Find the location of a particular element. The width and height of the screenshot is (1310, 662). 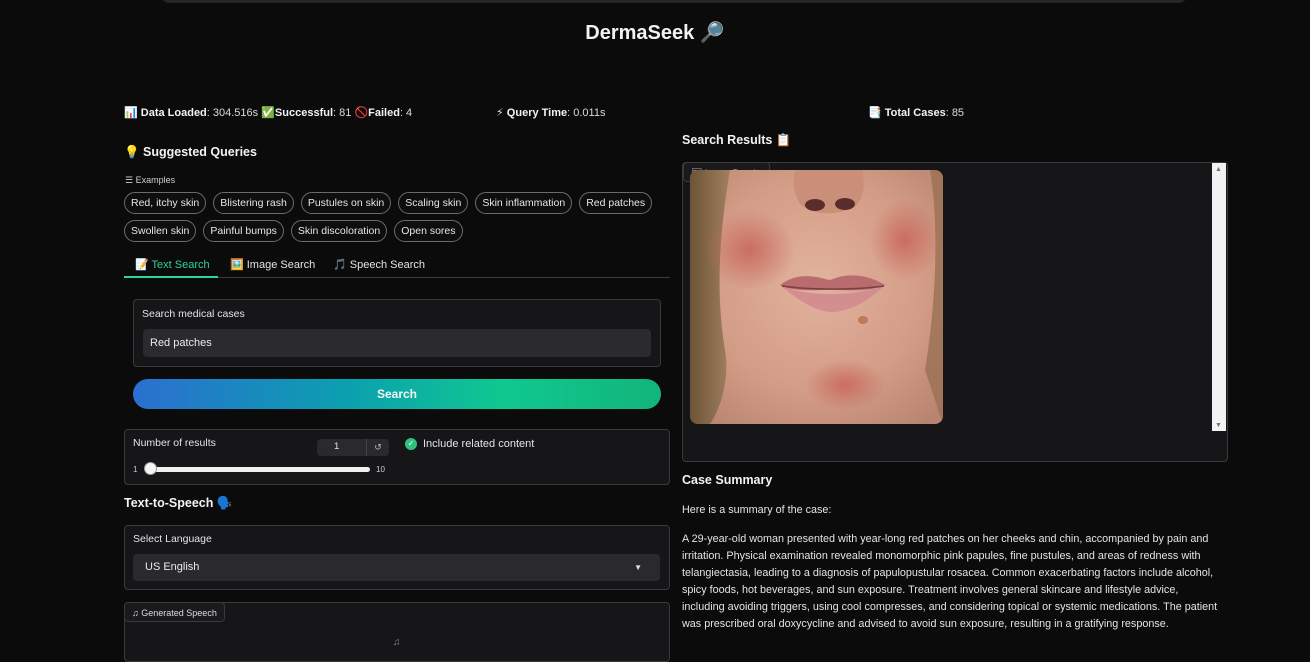

active-tab-indicator is located at coordinates (171, 277).